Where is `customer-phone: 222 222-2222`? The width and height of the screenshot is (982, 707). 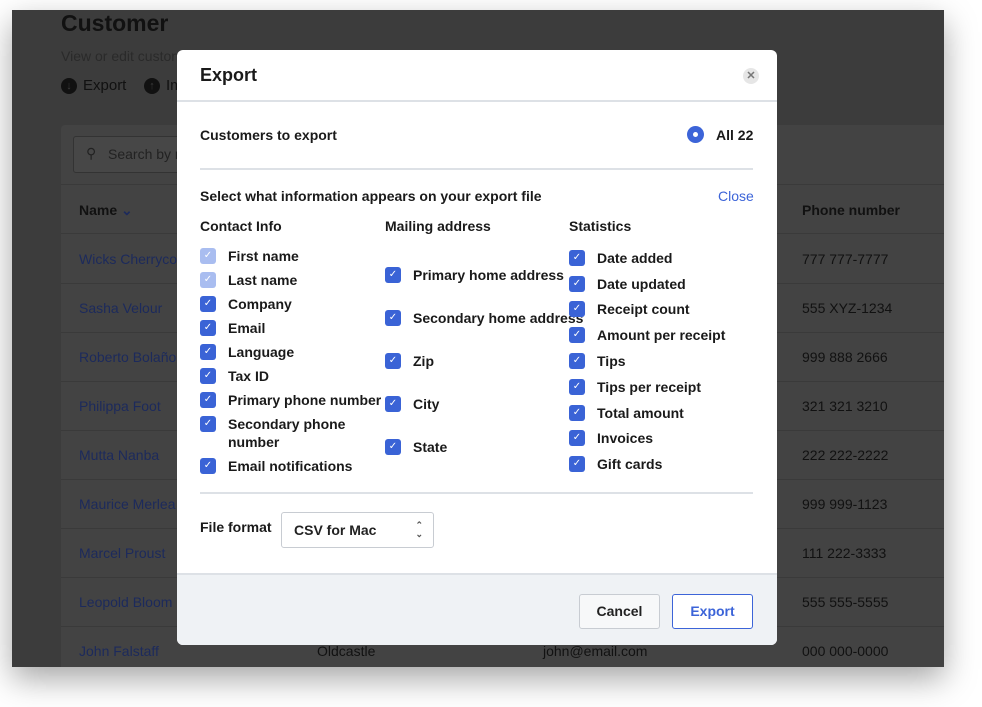 customer-phone: 222 222-2222 is located at coordinates (845, 455).